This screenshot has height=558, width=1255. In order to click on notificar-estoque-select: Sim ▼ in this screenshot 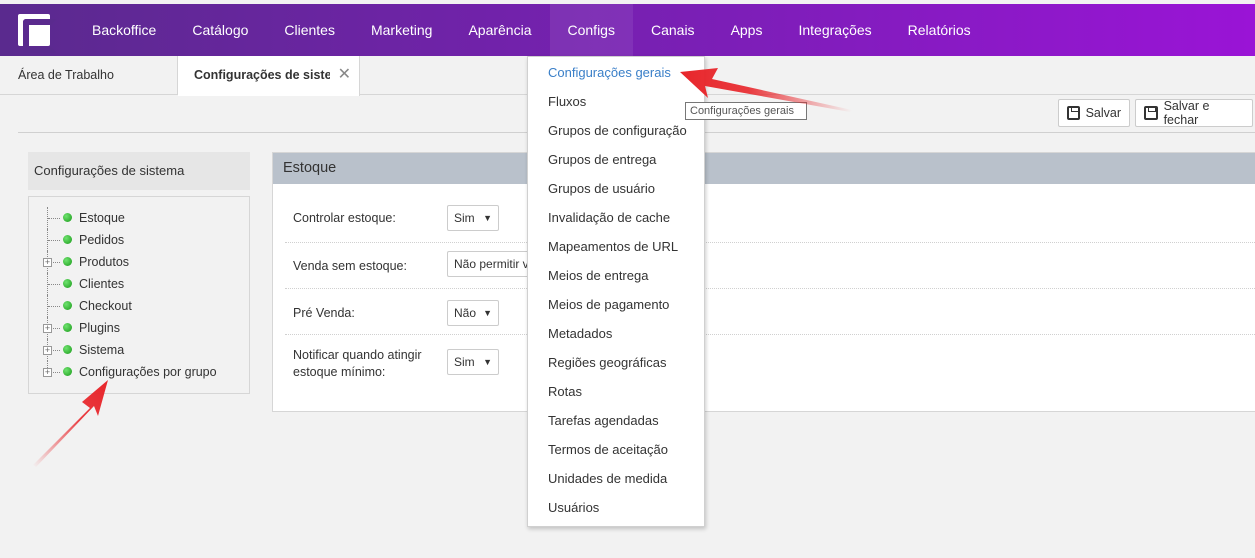, I will do `click(473, 362)`.